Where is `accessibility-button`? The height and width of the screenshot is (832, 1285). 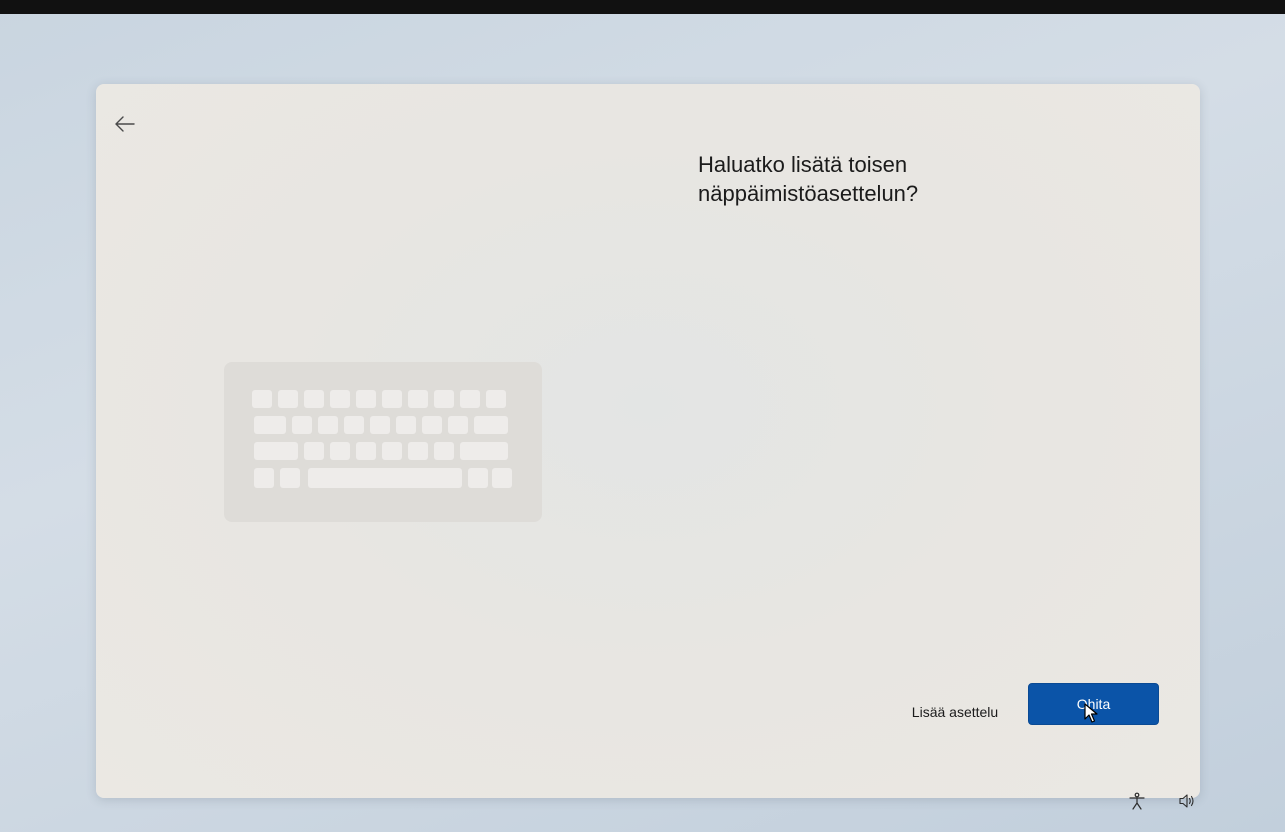
accessibility-button is located at coordinates (1137, 801).